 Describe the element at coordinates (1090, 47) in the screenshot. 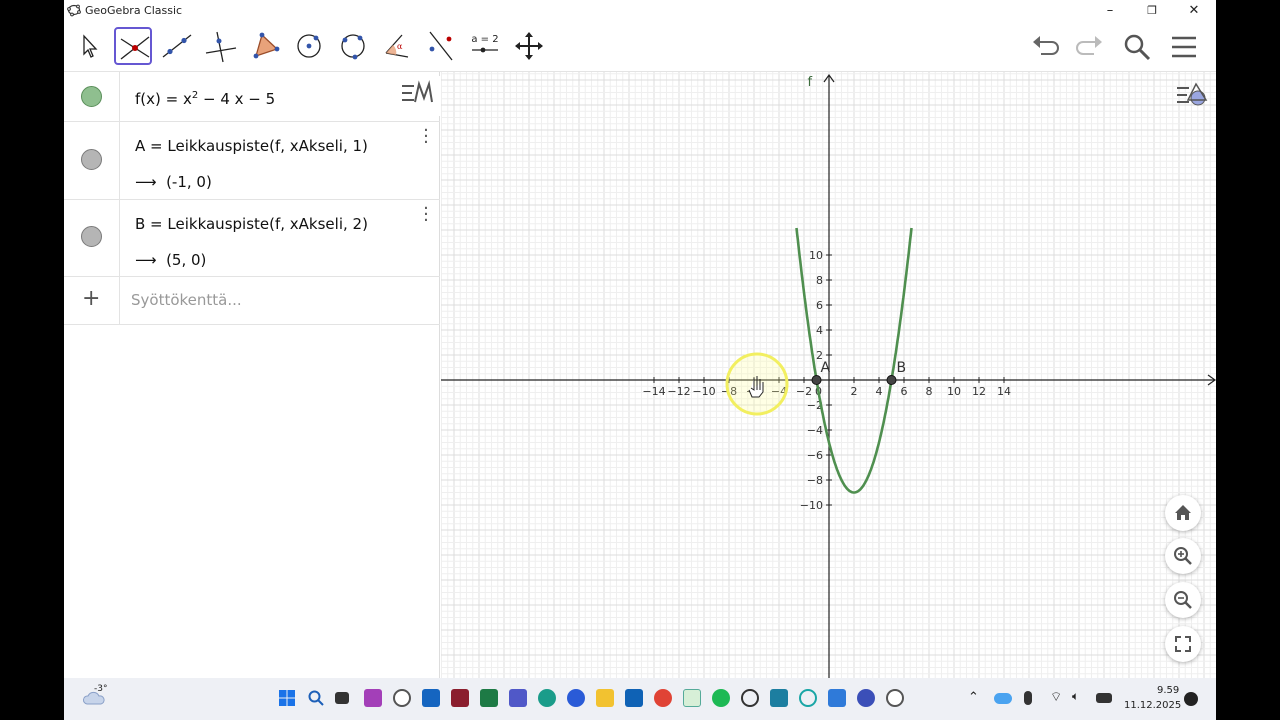

I see `redo-icon` at that location.